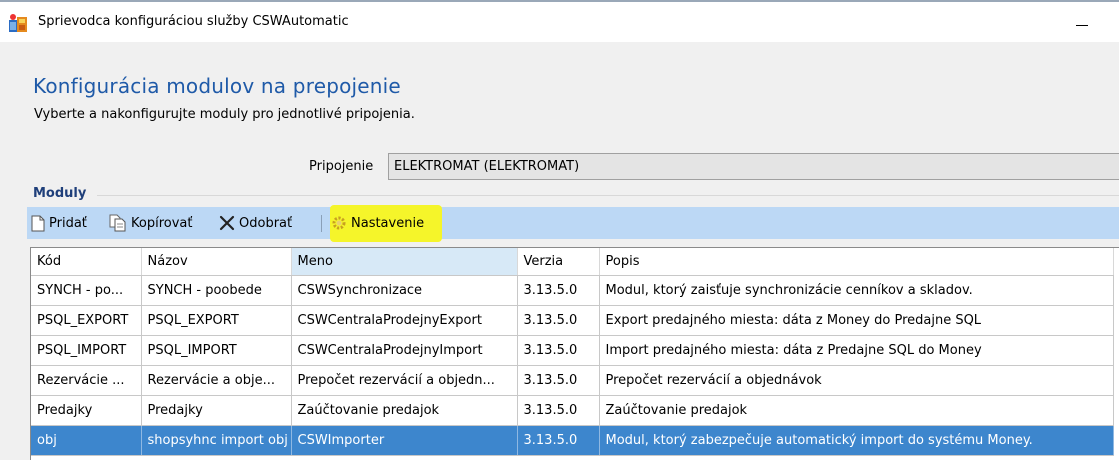 This screenshot has height=460, width=1119. Describe the element at coordinates (487, 166) in the screenshot. I see `connection-value: ELEKTROMAT (ELEKTROMAT)` at that location.